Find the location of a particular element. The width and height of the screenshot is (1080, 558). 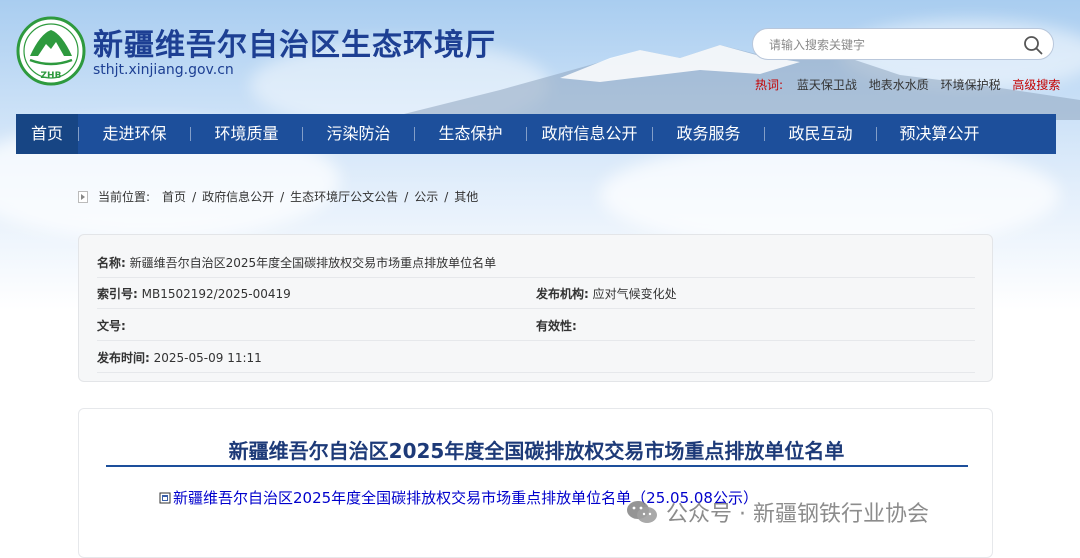

watermark-text: 公众号 · 新疆钢铁行业协会 is located at coordinates (797, 514).